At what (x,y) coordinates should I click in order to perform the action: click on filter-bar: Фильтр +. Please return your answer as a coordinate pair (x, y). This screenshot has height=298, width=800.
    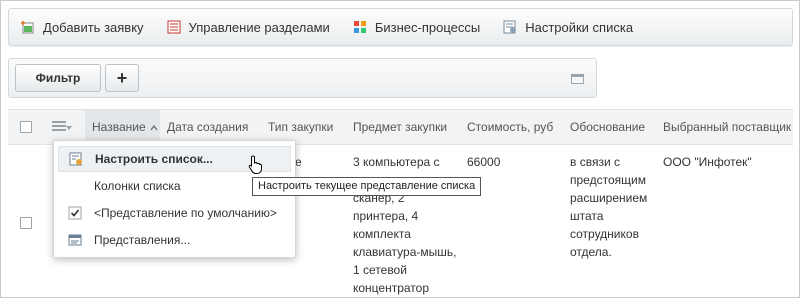
    Looking at the image, I should click on (302, 78).